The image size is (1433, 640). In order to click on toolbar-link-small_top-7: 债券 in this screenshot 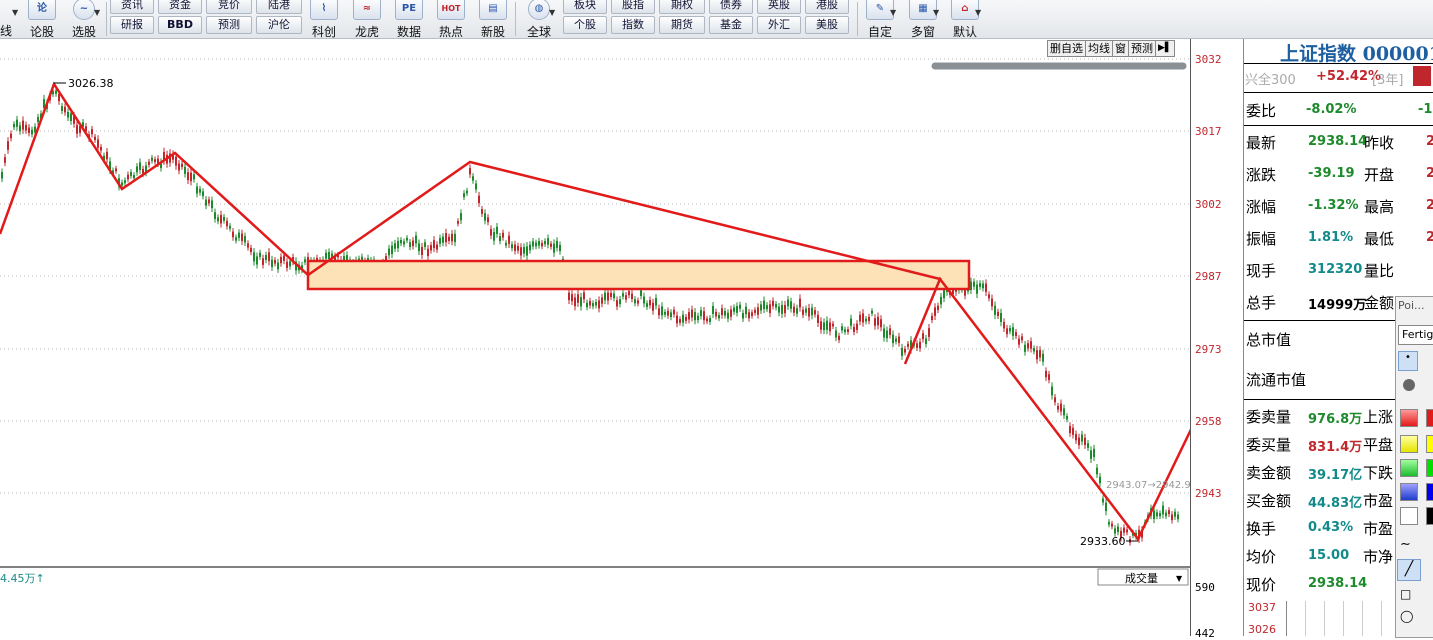, I will do `click(731, 7)`.